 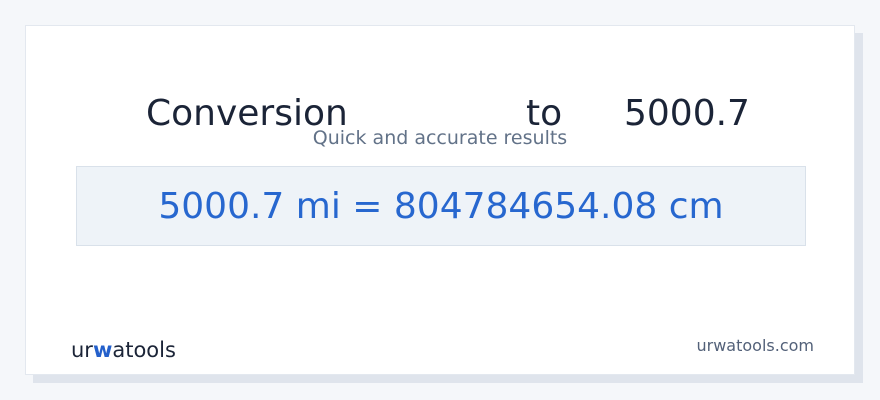 I want to click on site-link: urwatools.com, so click(x=756, y=346).